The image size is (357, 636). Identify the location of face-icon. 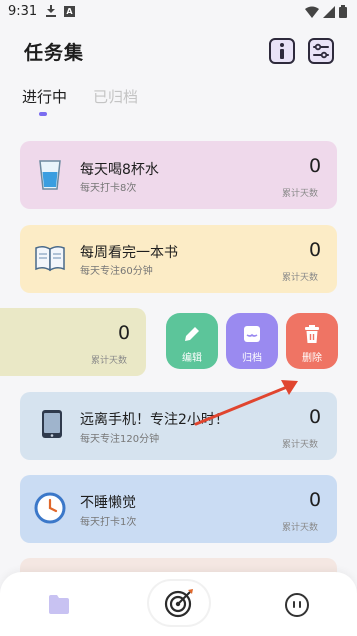
(297, 605).